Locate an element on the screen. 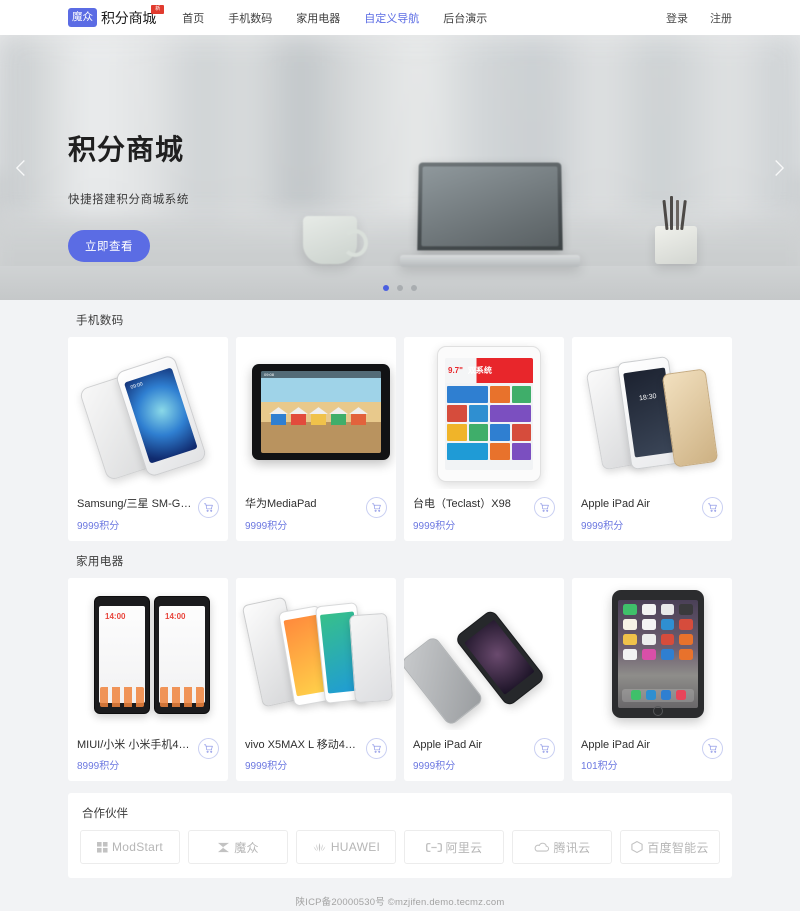 The height and width of the screenshot is (911, 800). huawei-logo-icon is located at coordinates (319, 847).